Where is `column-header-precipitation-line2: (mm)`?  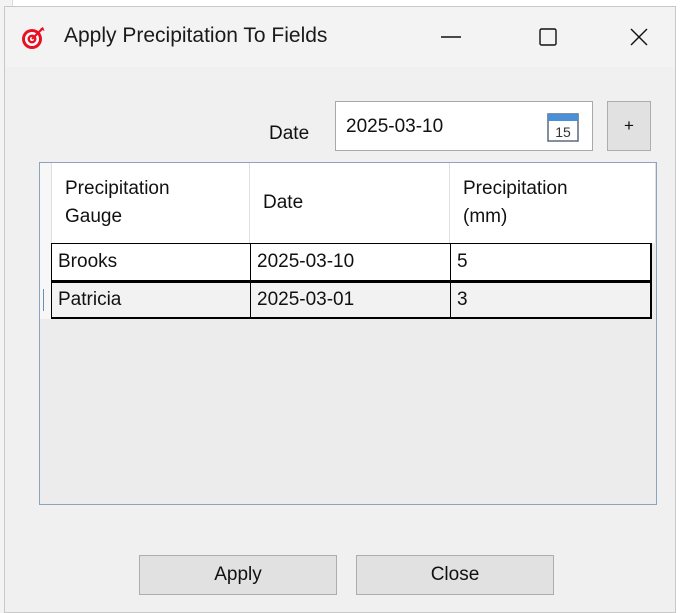 column-header-precipitation-line2: (mm) is located at coordinates (485, 216).